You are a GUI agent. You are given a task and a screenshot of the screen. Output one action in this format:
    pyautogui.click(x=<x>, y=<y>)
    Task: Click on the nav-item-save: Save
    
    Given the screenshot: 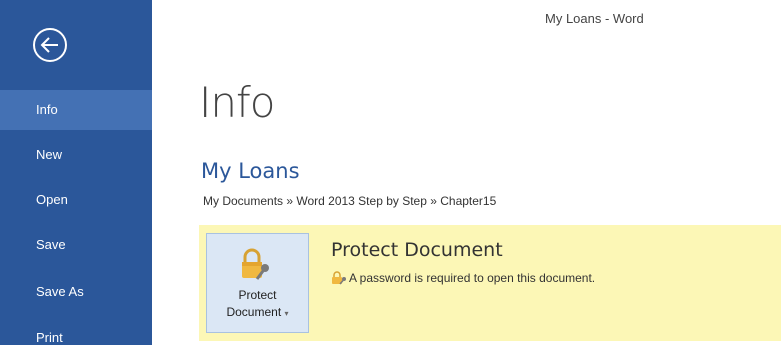 What is the action you would take?
    pyautogui.click(x=76, y=245)
    